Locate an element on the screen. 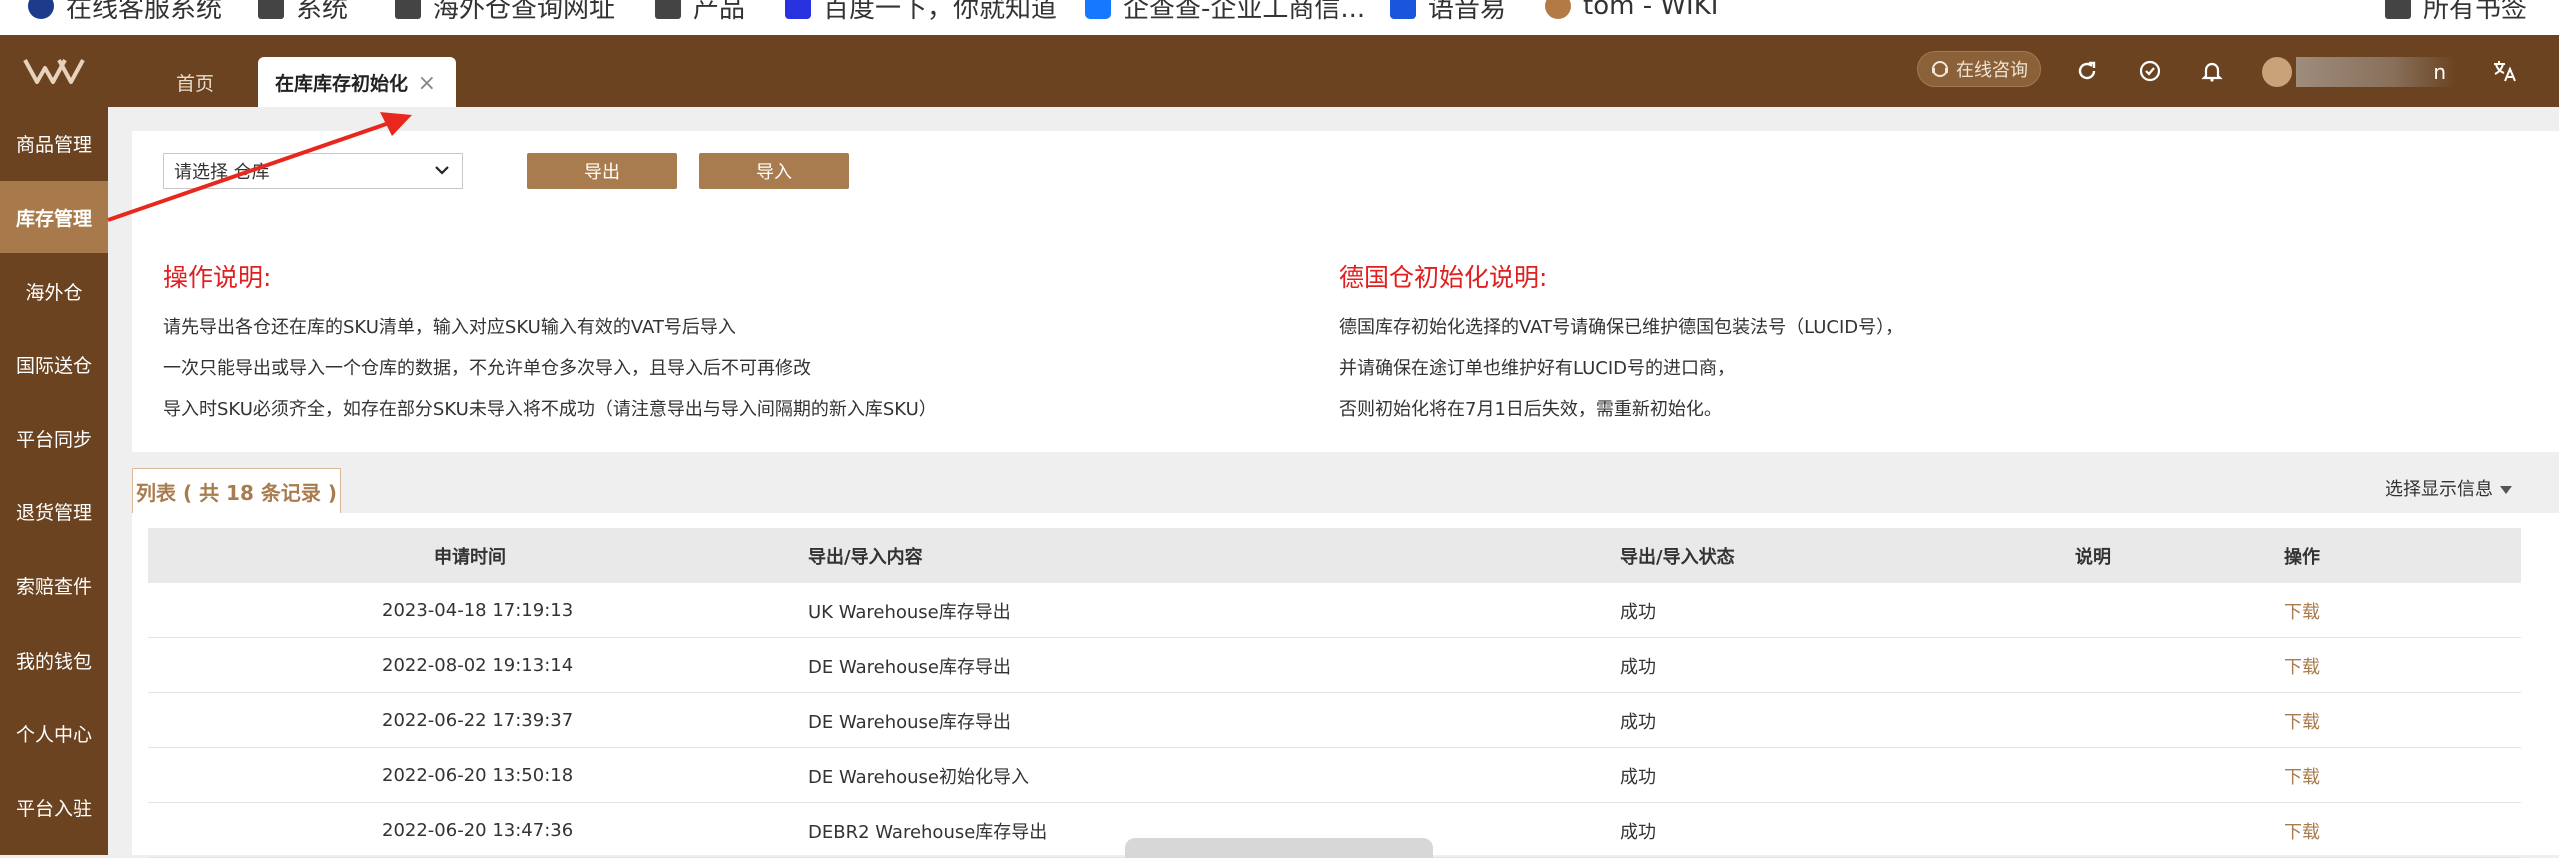 Image resolution: width=2559 pixels, height=858 pixels. tab-label: 首页 is located at coordinates (194, 83).